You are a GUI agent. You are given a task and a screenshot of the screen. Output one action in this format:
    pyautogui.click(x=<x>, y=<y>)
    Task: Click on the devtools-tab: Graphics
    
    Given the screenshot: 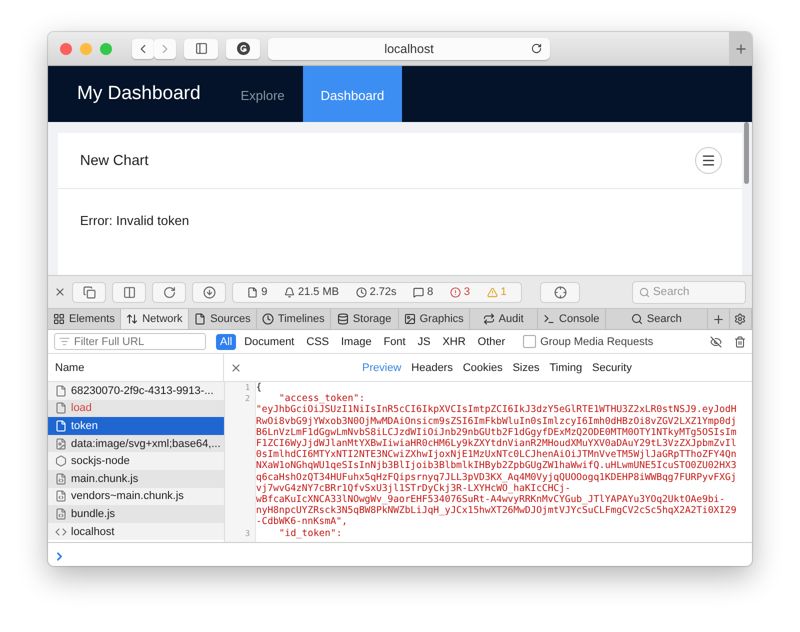 What is the action you would take?
    pyautogui.click(x=434, y=319)
    